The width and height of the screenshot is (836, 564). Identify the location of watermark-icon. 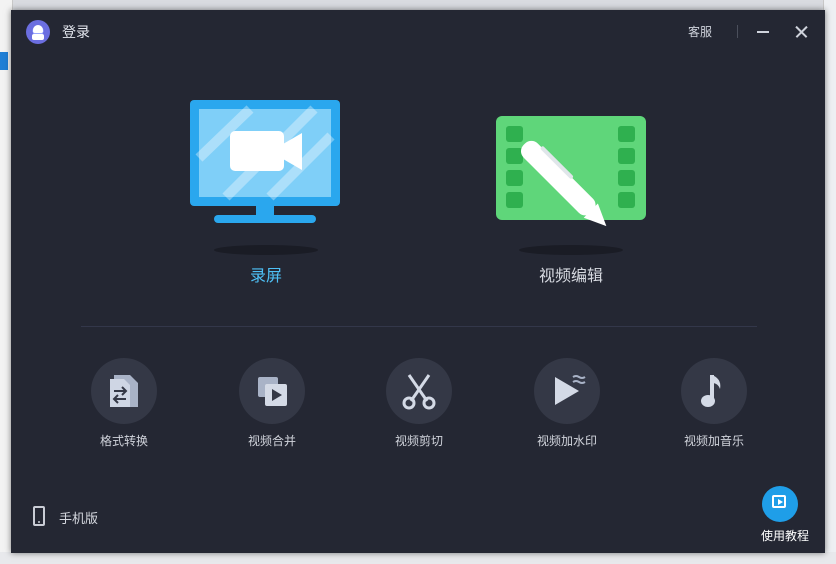
(567, 391).